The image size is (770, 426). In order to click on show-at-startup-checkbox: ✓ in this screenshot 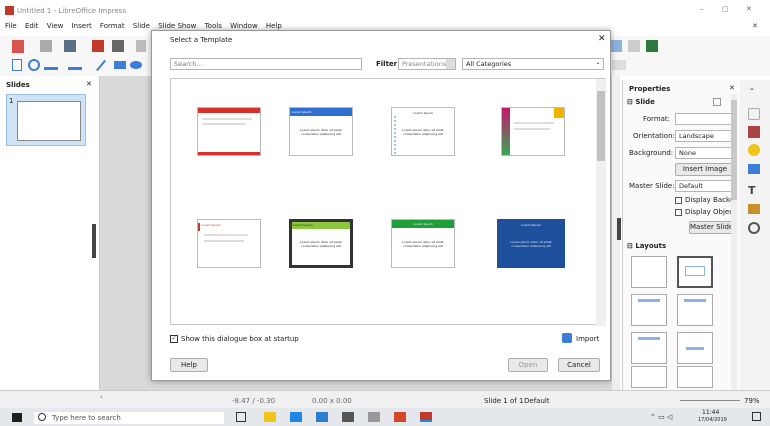, I will do `click(174, 339)`.